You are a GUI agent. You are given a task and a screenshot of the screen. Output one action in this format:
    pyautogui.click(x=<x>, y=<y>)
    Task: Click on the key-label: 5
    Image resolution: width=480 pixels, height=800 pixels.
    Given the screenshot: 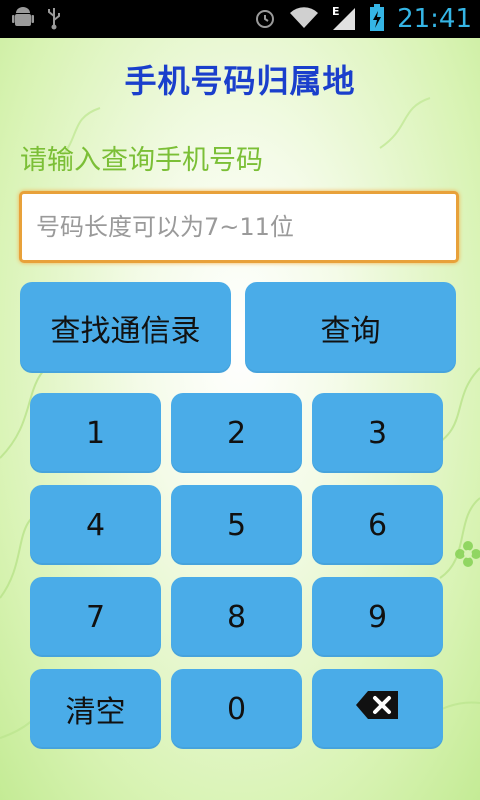 What is the action you would take?
    pyautogui.click(x=236, y=525)
    